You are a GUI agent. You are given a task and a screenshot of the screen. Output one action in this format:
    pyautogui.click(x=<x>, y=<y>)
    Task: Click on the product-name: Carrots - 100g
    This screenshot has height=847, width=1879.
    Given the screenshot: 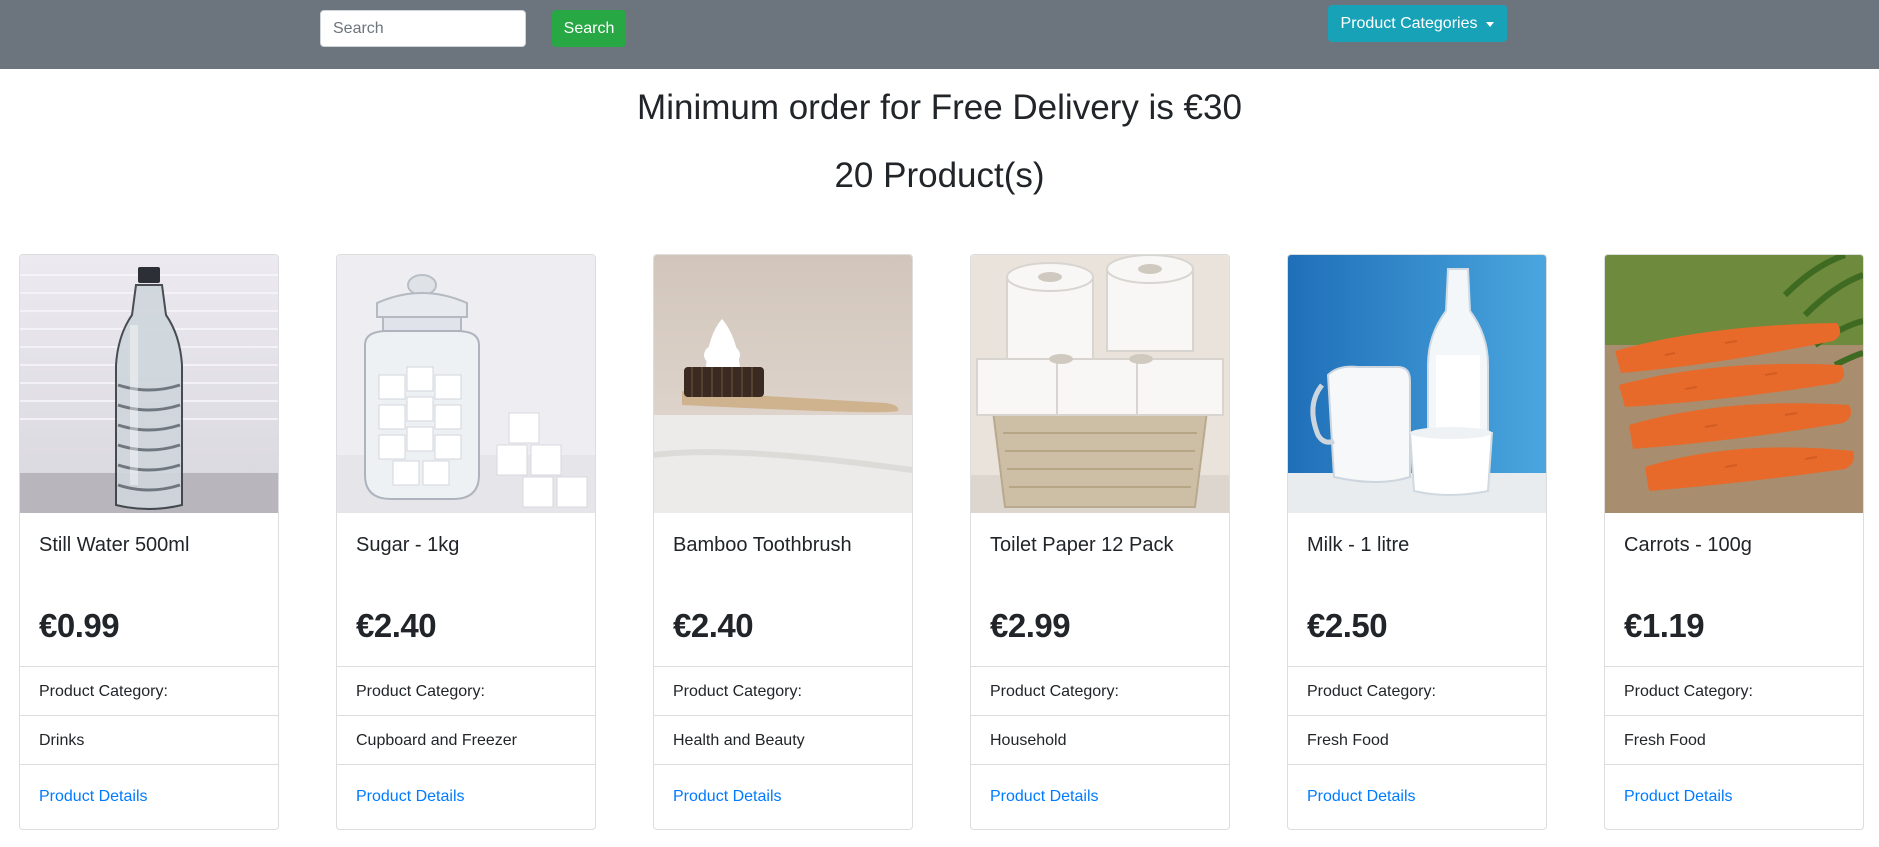 What is the action you would take?
    pyautogui.click(x=1688, y=545)
    